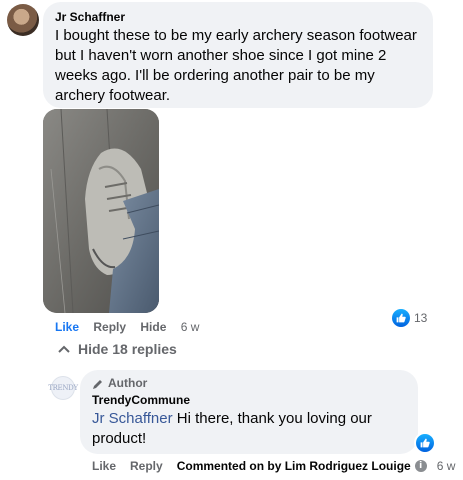 This screenshot has height=480, width=463. I want to click on comment-photo, so click(101, 211).